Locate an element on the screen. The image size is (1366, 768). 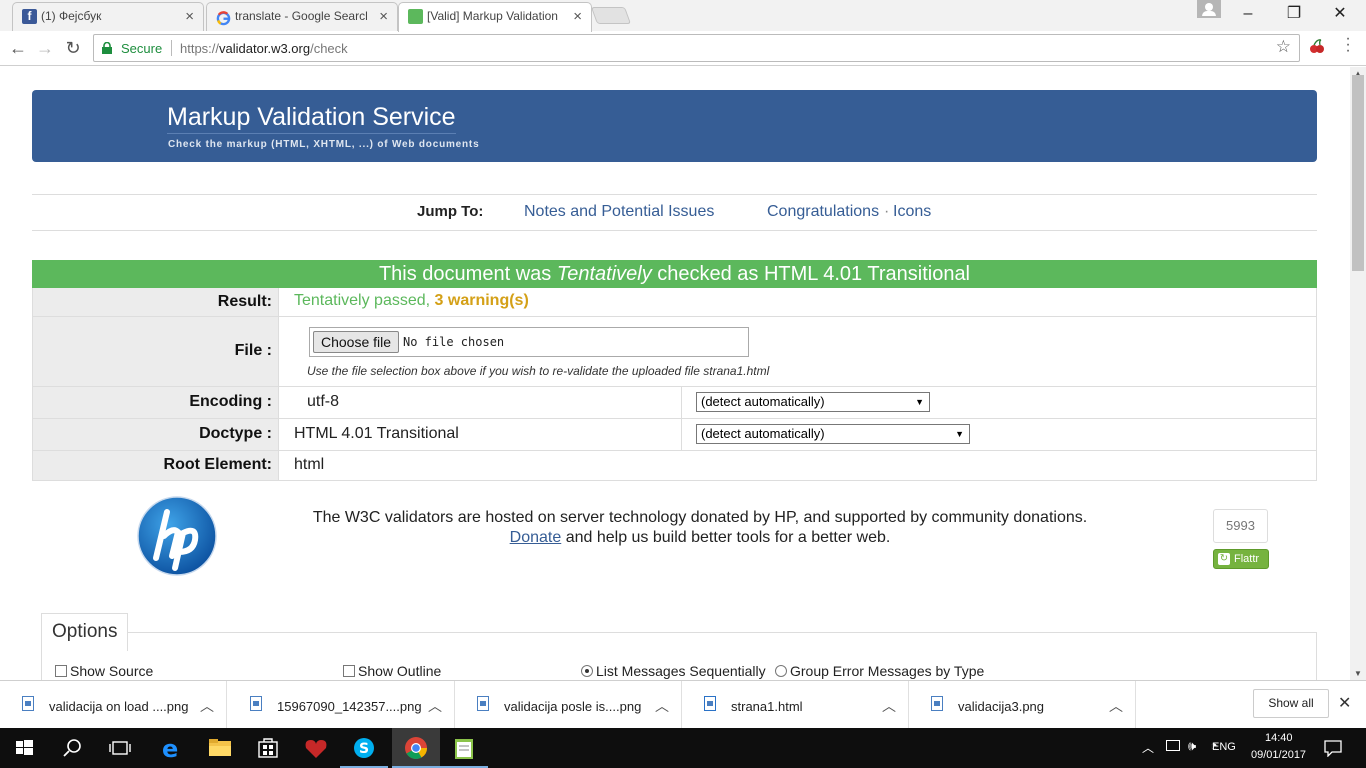
start-button is located at coordinates (24, 748).